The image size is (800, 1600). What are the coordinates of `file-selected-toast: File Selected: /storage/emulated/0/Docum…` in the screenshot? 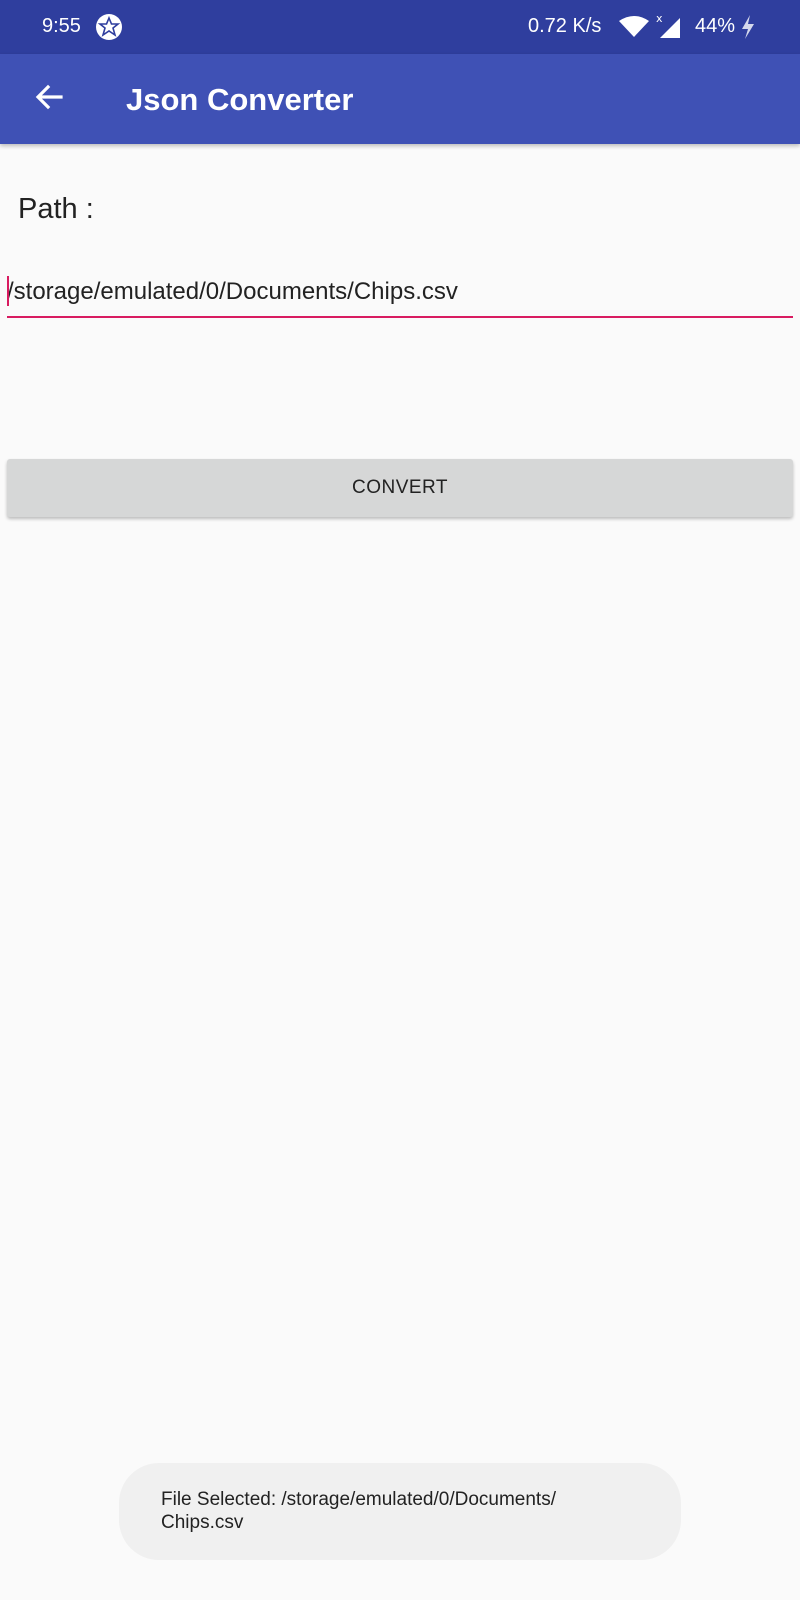 It's located at (400, 1511).